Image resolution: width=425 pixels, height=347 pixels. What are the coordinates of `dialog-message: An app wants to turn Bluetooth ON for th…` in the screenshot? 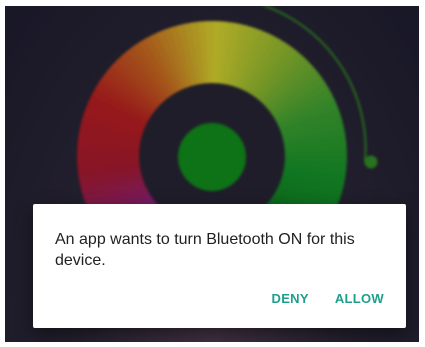 It's located at (205, 250).